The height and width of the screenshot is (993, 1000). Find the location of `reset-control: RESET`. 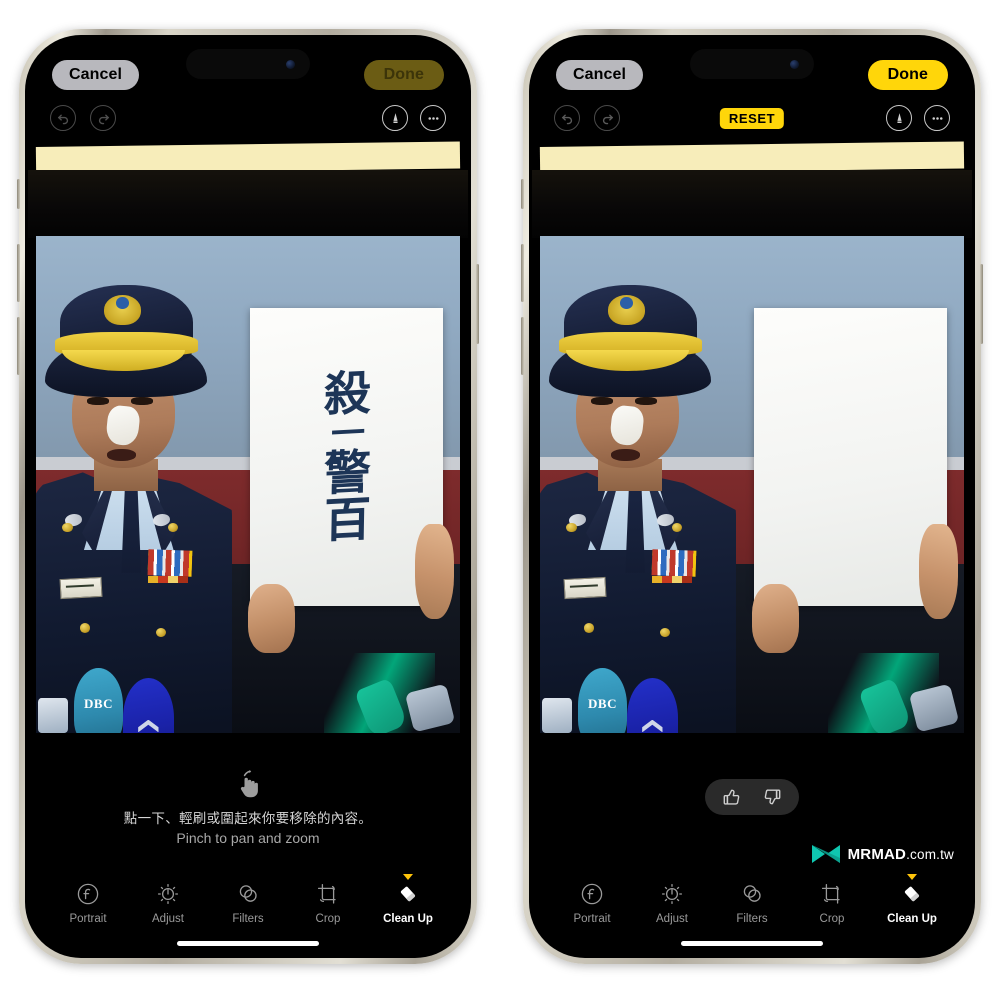

reset-control: RESET is located at coordinates (752, 118).